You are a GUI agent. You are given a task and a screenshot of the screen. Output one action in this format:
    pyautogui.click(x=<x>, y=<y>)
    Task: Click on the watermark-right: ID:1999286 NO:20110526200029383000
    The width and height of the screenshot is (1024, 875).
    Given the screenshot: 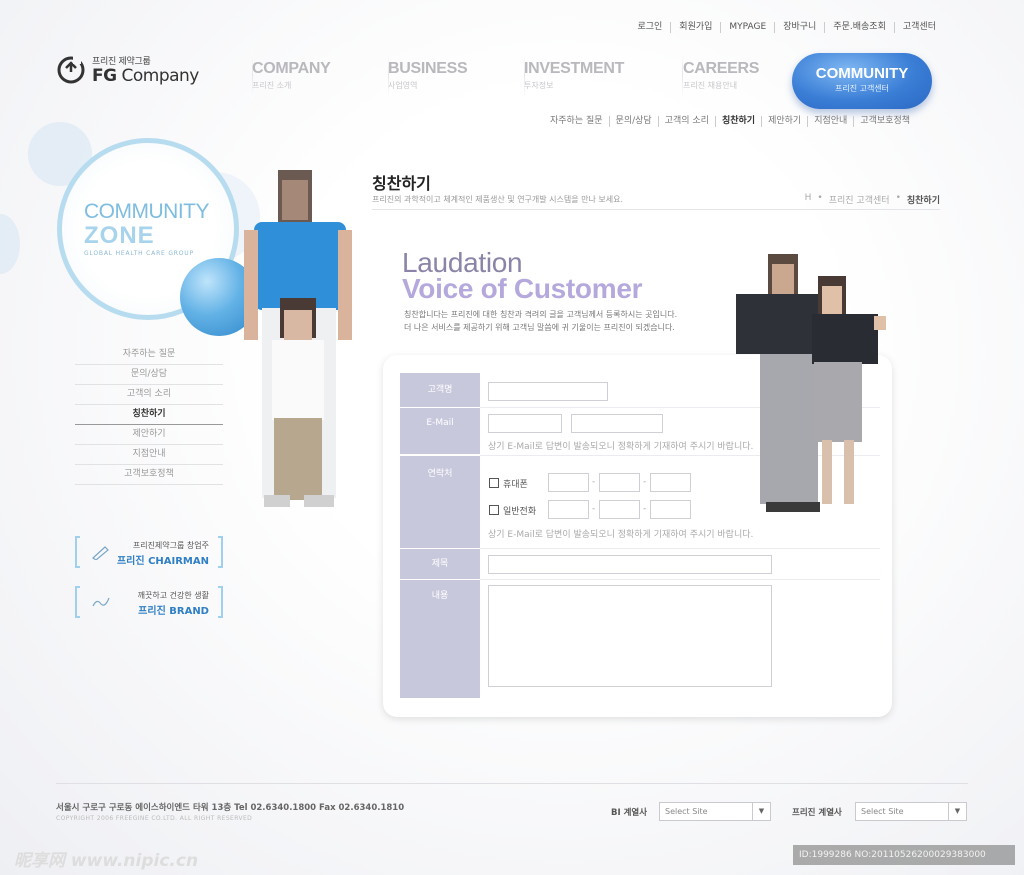 What is the action you would take?
    pyautogui.click(x=904, y=855)
    